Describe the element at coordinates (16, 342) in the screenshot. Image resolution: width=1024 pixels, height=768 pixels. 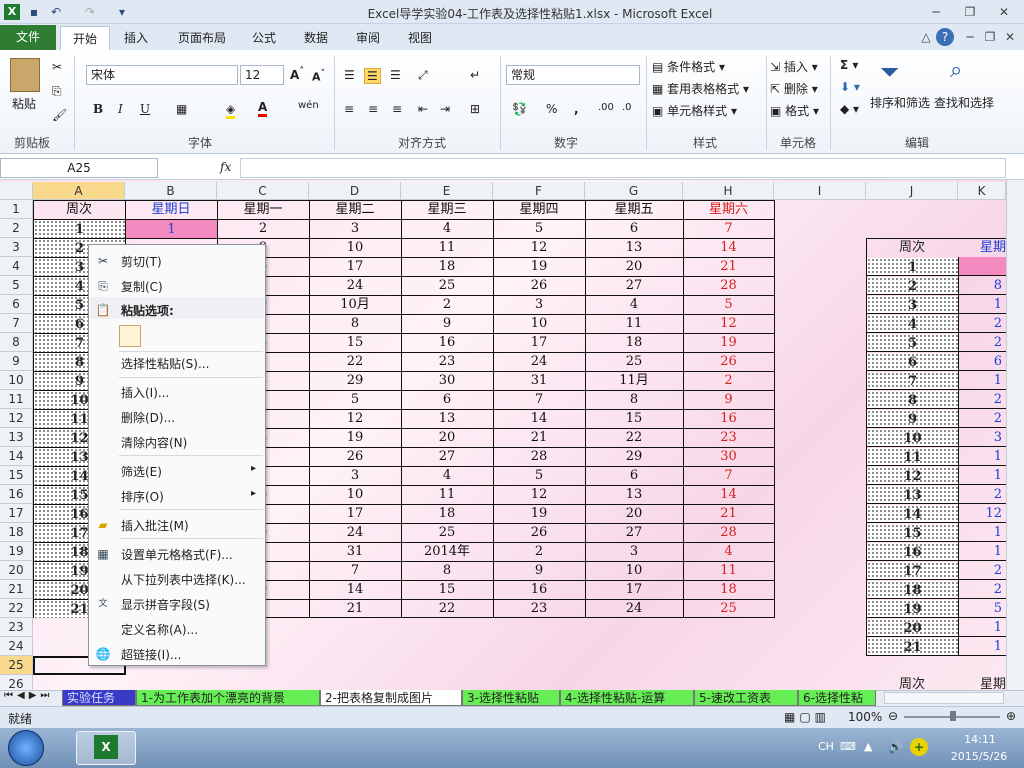
I see `row-header: 8` at that location.